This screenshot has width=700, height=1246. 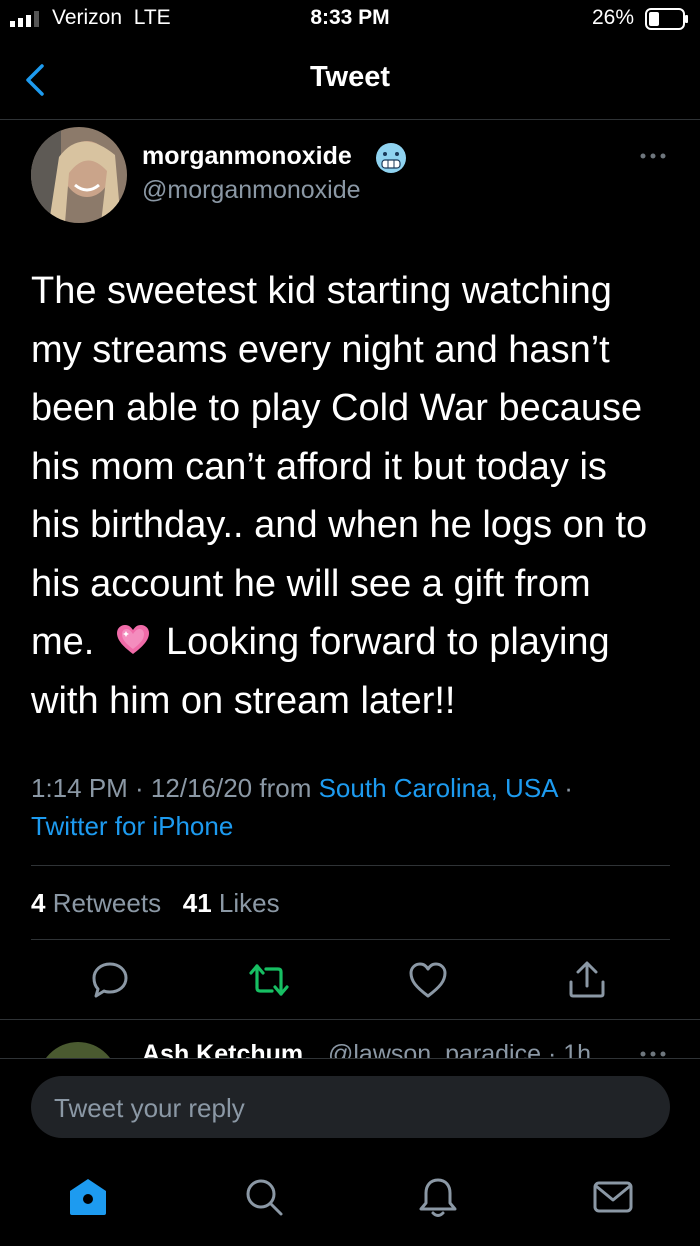 I want to click on page-title: Tweet, so click(x=350, y=77).